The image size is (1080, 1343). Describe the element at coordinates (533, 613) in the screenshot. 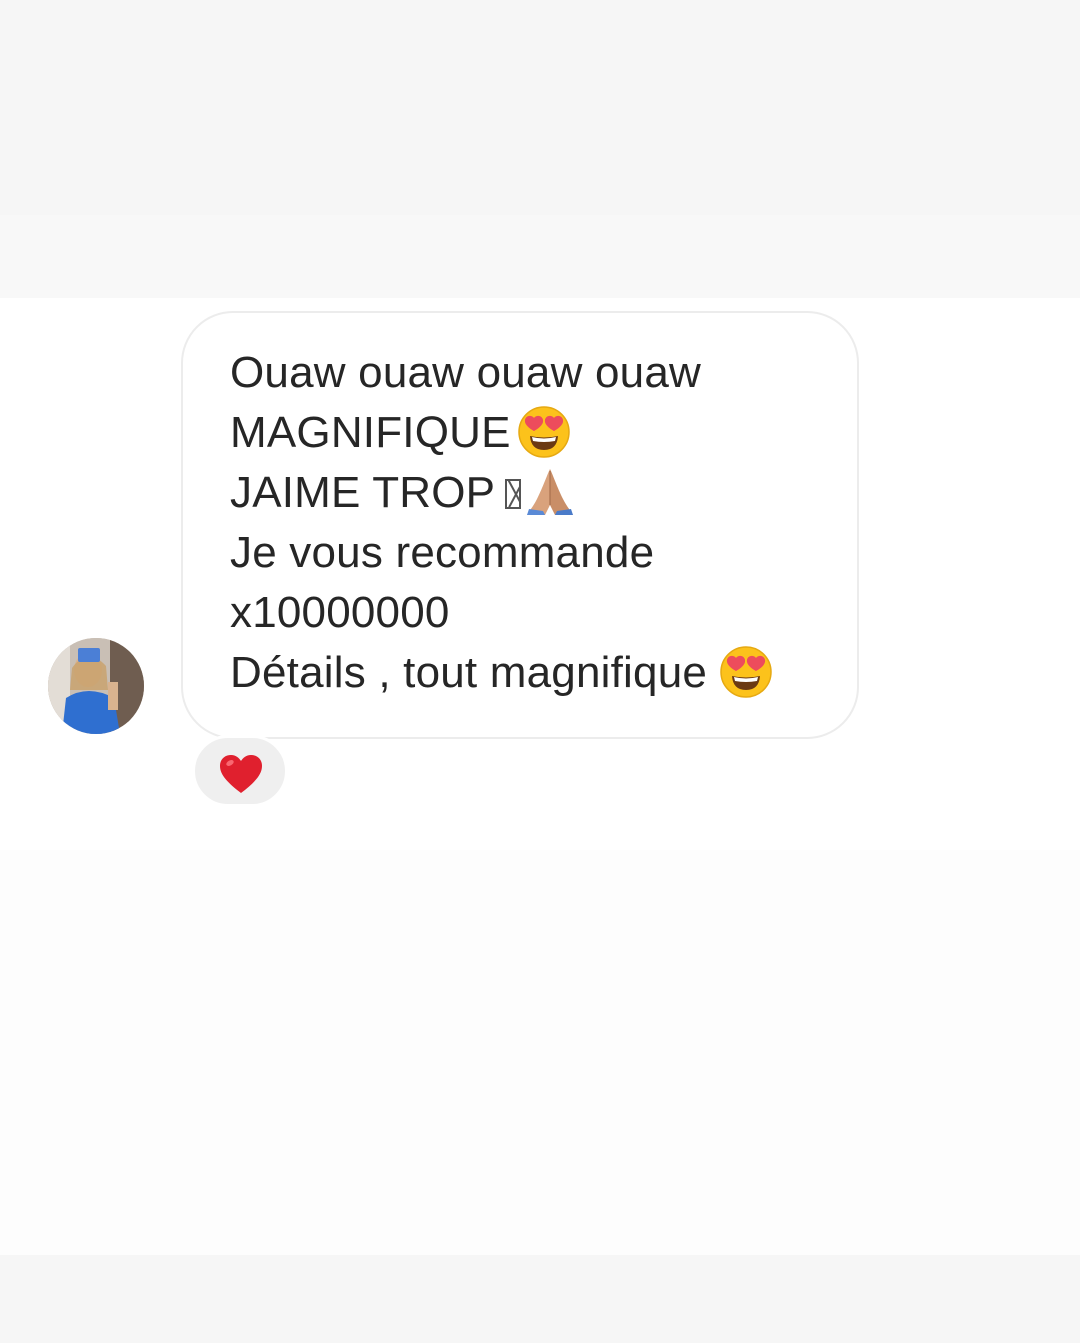

I see `message-line: x10000000` at that location.